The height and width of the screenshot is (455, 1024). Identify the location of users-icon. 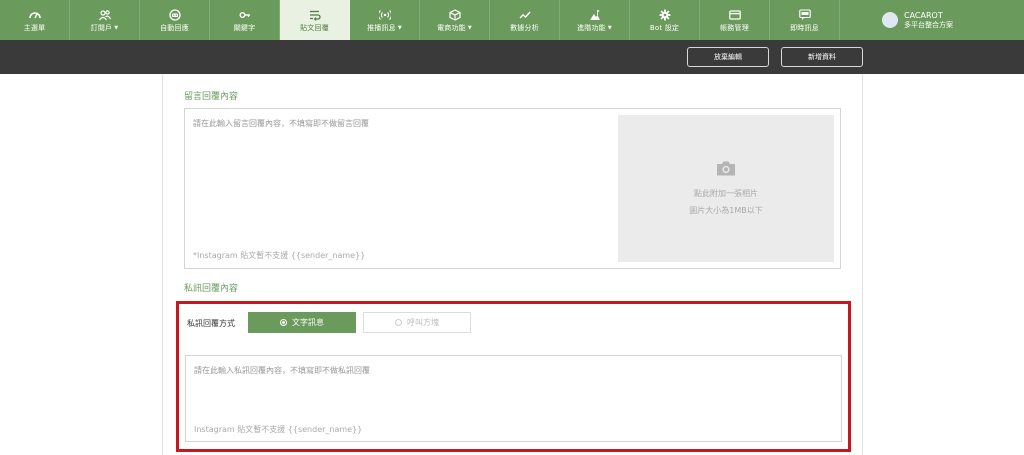
(104, 14).